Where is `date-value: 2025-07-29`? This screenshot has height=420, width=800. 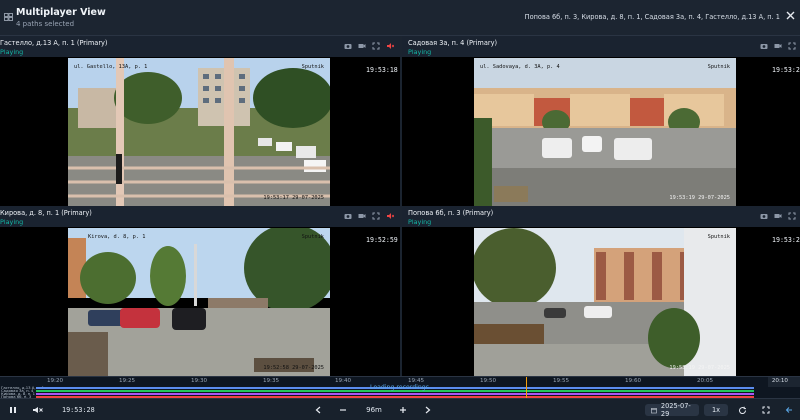 date-value: 2025-07-29 is located at coordinates (675, 410).